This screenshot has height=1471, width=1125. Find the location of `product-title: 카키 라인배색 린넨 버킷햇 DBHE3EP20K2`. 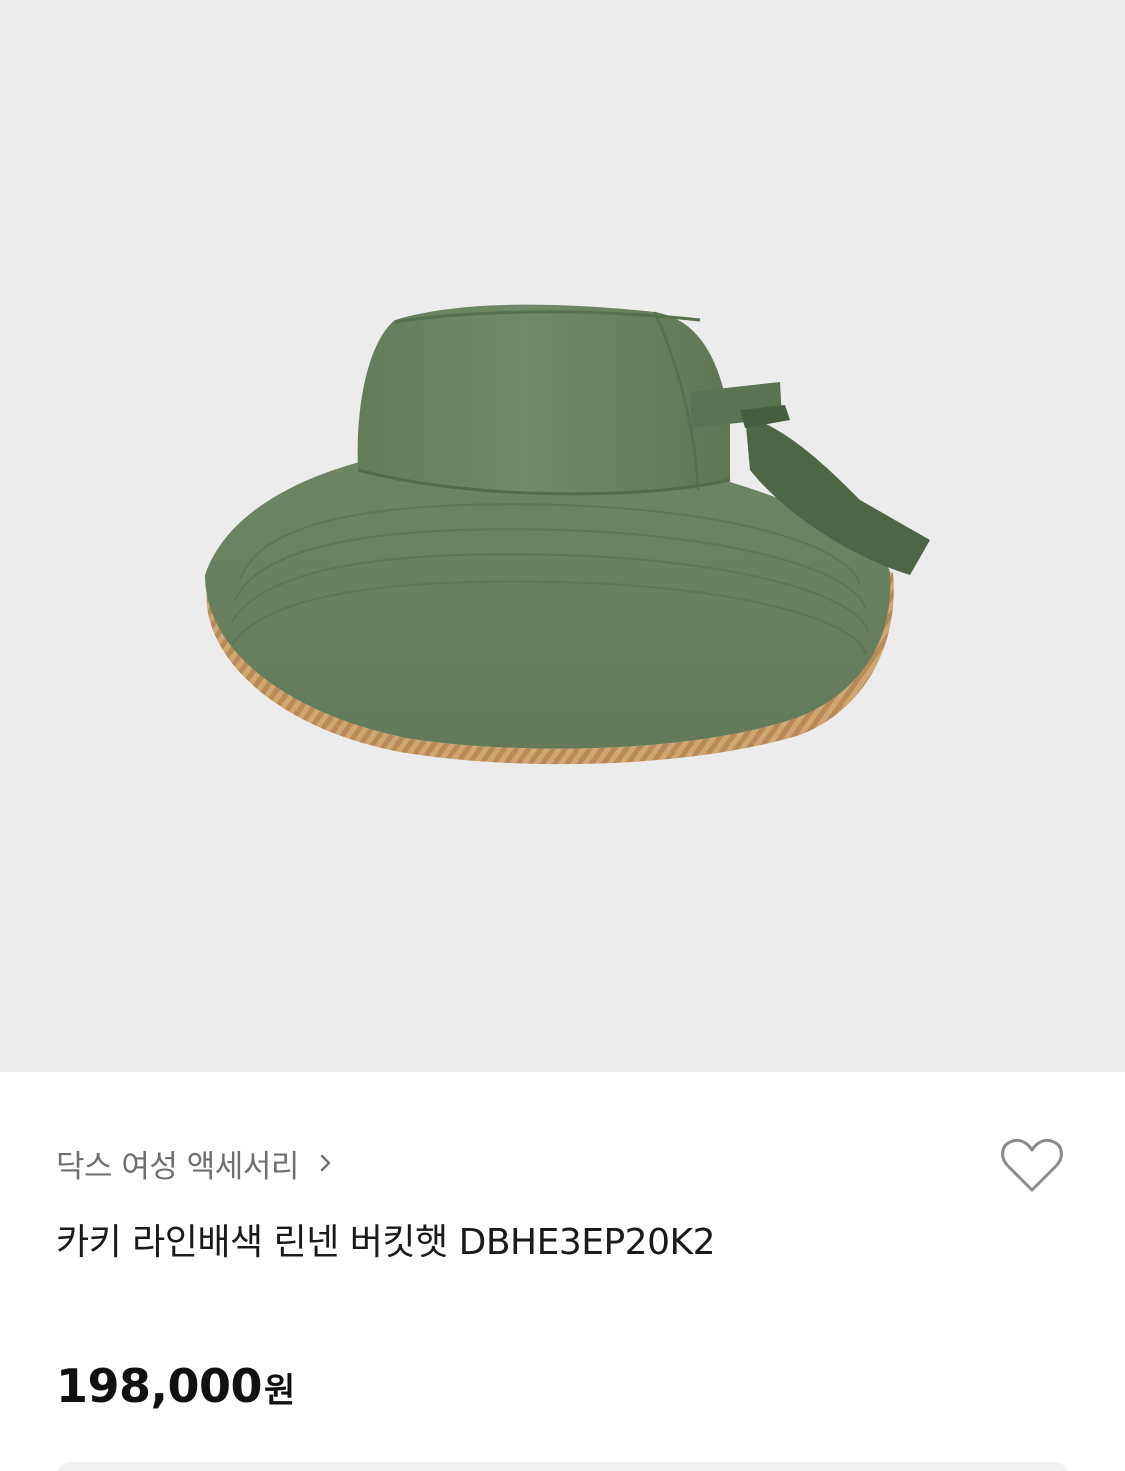

product-title: 카키 라인배색 린넨 버킷햇 DBHE3EP20K2 is located at coordinates (386, 1242).